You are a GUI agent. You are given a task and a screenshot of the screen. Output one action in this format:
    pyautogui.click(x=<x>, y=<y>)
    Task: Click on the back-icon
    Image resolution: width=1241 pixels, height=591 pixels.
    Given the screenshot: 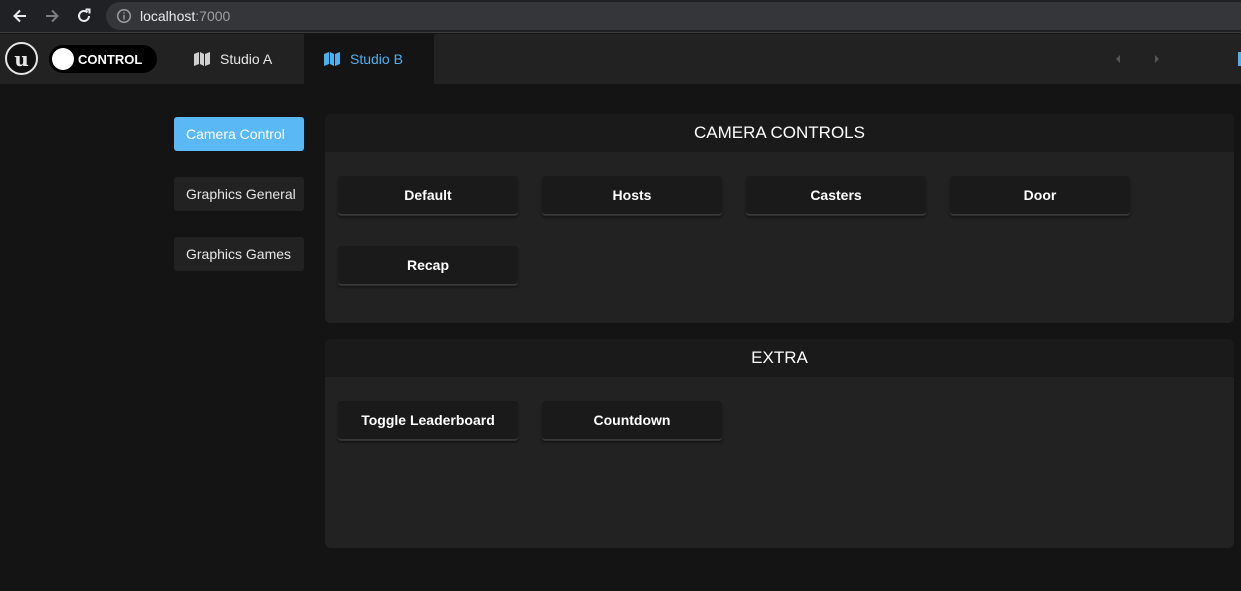 What is the action you would take?
    pyautogui.click(x=20, y=16)
    